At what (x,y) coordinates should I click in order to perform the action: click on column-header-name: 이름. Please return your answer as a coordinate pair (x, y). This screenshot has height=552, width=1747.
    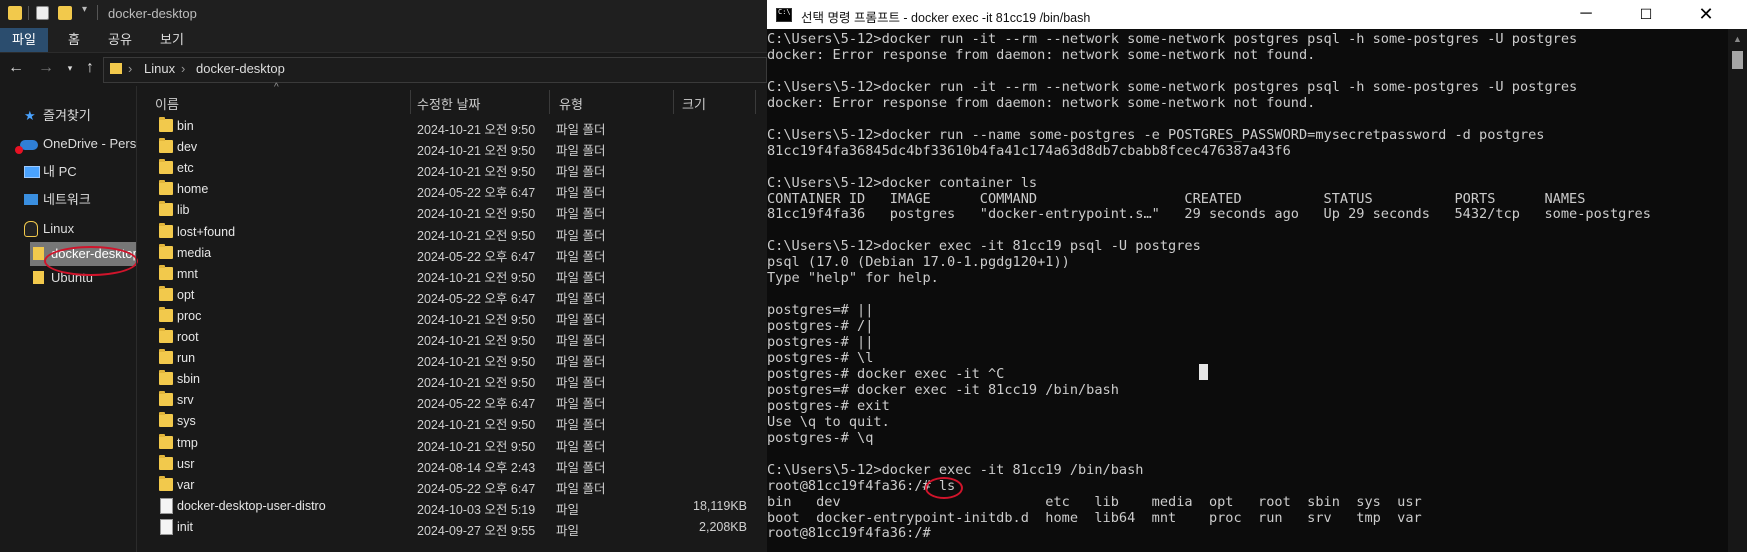
    Looking at the image, I should click on (167, 103).